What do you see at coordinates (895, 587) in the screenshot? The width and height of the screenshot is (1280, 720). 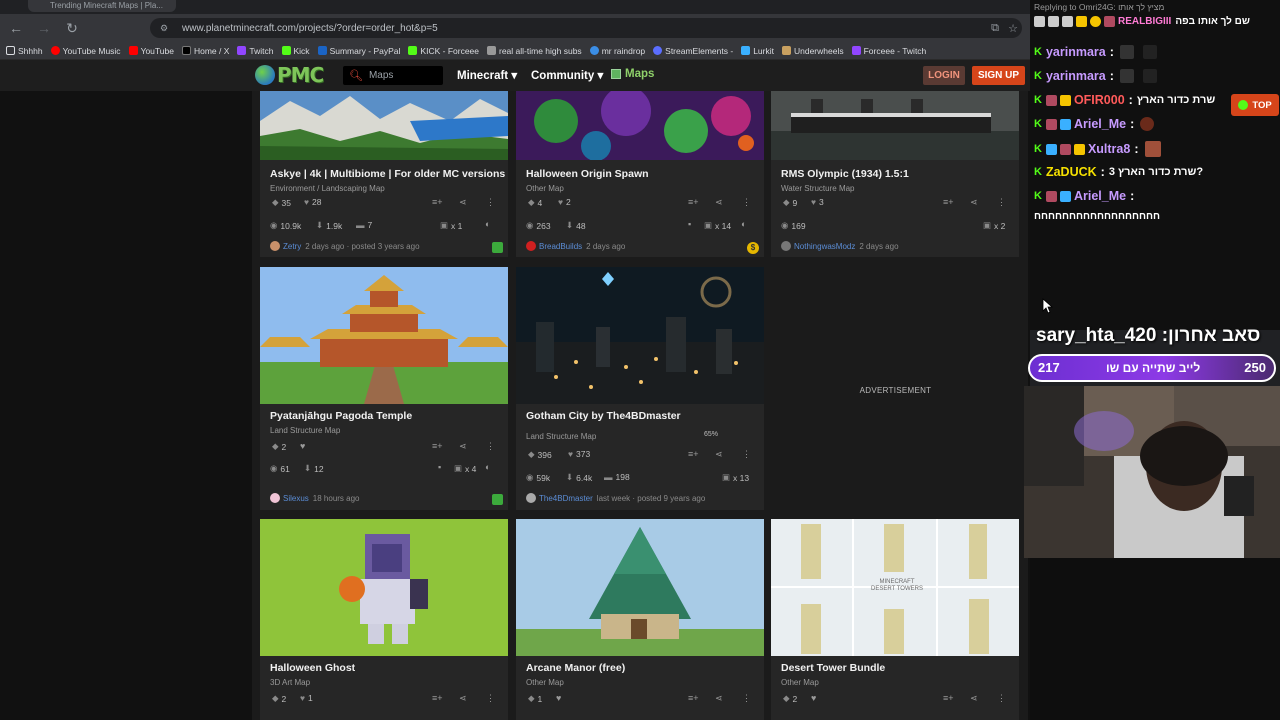 I see `card-thumbnail: MINECRAFT DESERT TOWERS` at bounding box center [895, 587].